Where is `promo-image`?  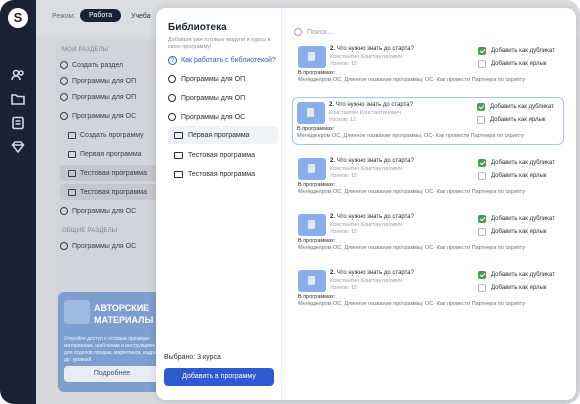 promo-image is located at coordinates (77, 312).